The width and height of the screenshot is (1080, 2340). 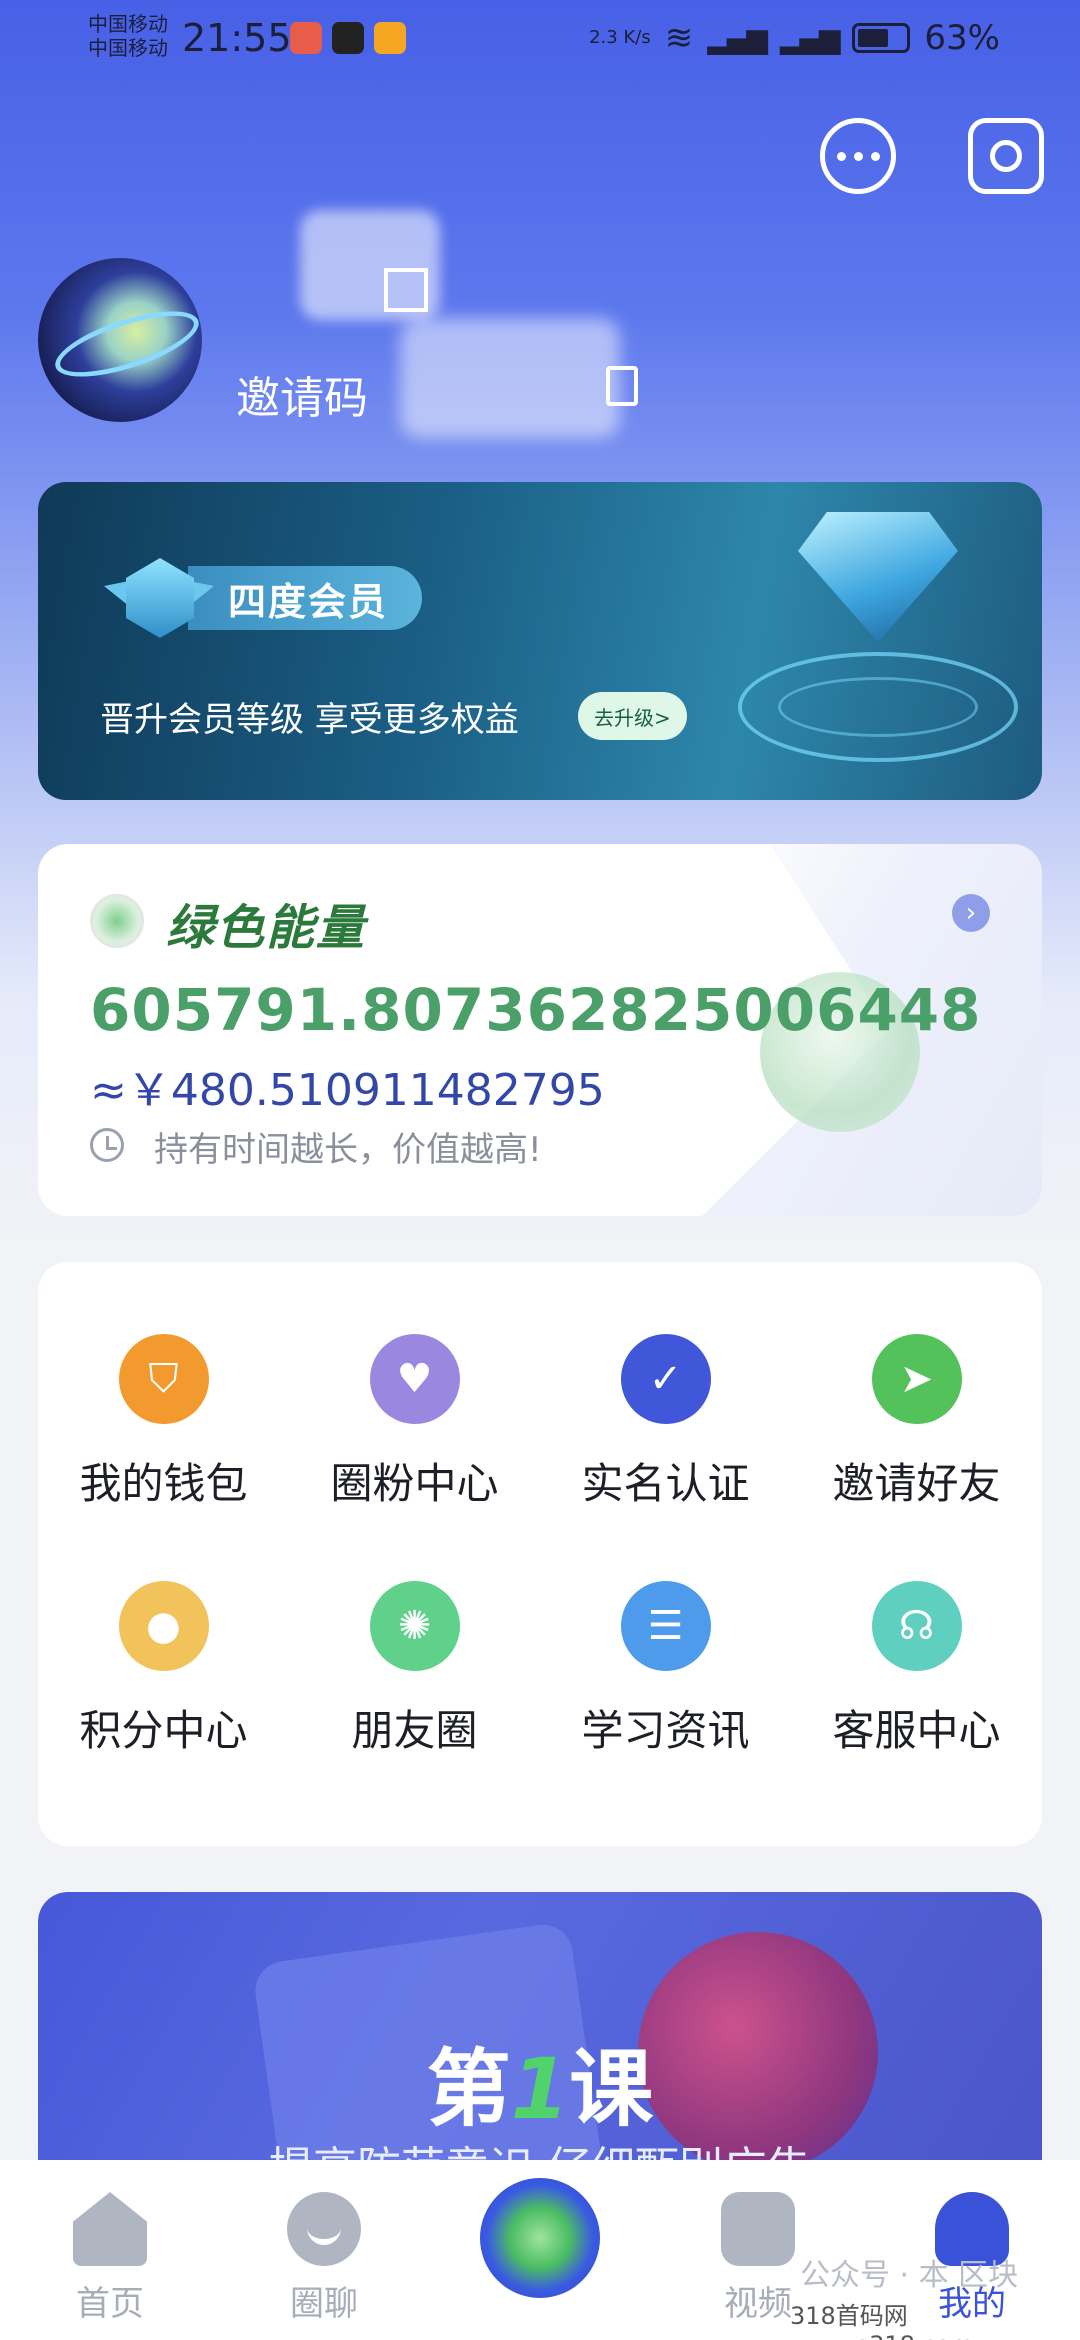 What do you see at coordinates (107, 1145) in the screenshot?
I see `clock-icon` at bounding box center [107, 1145].